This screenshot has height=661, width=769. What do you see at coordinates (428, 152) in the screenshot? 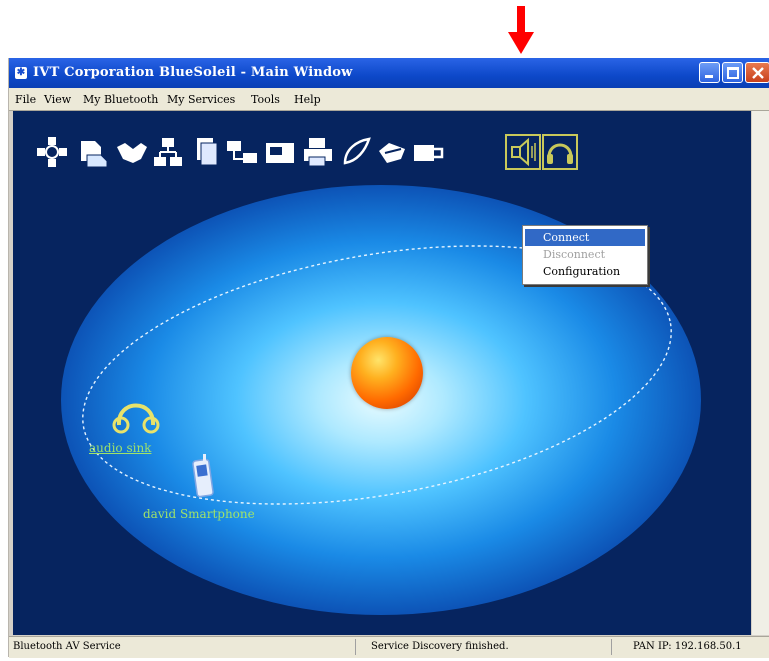
I see `ftp-icon` at bounding box center [428, 152].